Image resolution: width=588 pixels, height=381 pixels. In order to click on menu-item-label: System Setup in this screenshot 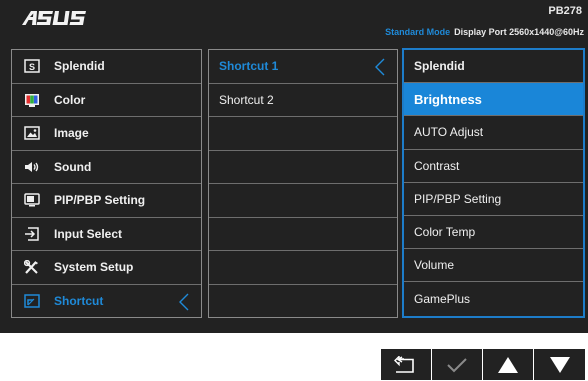, I will do `click(94, 267)`.